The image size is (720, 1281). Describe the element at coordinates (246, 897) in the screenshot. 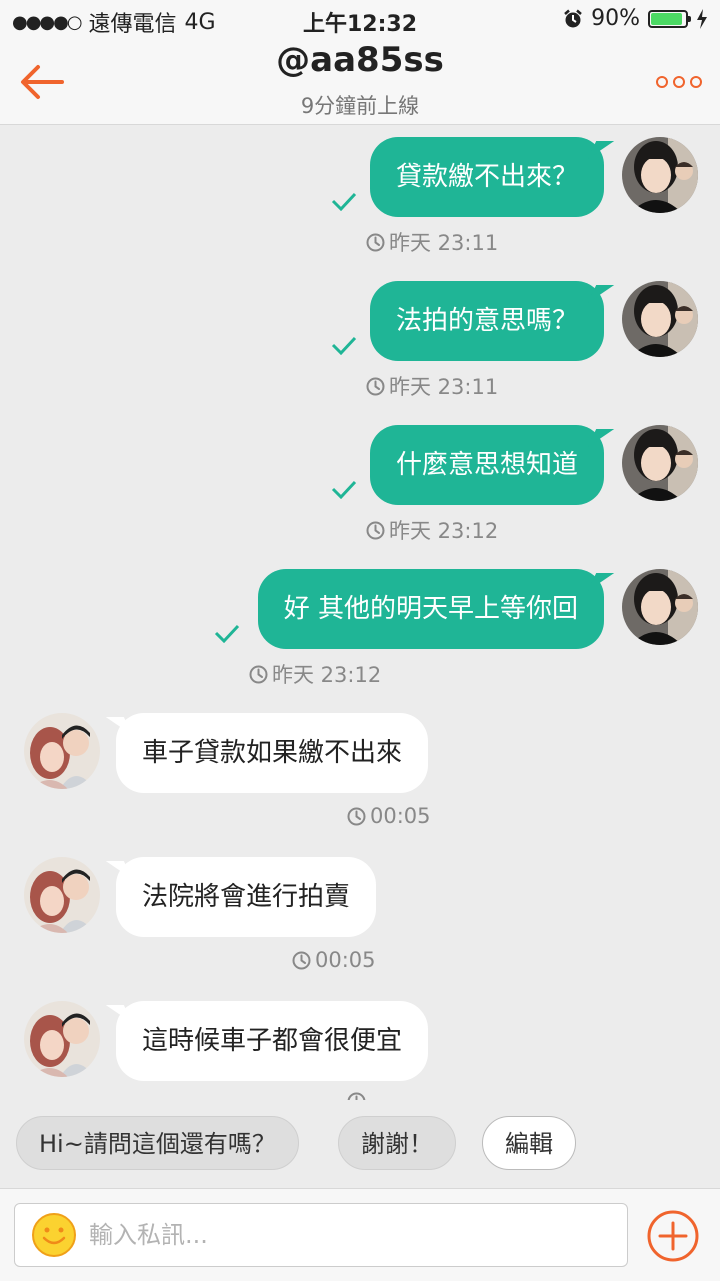

I see `incoming-message-bubble: 法院將會進行拍賣` at that location.